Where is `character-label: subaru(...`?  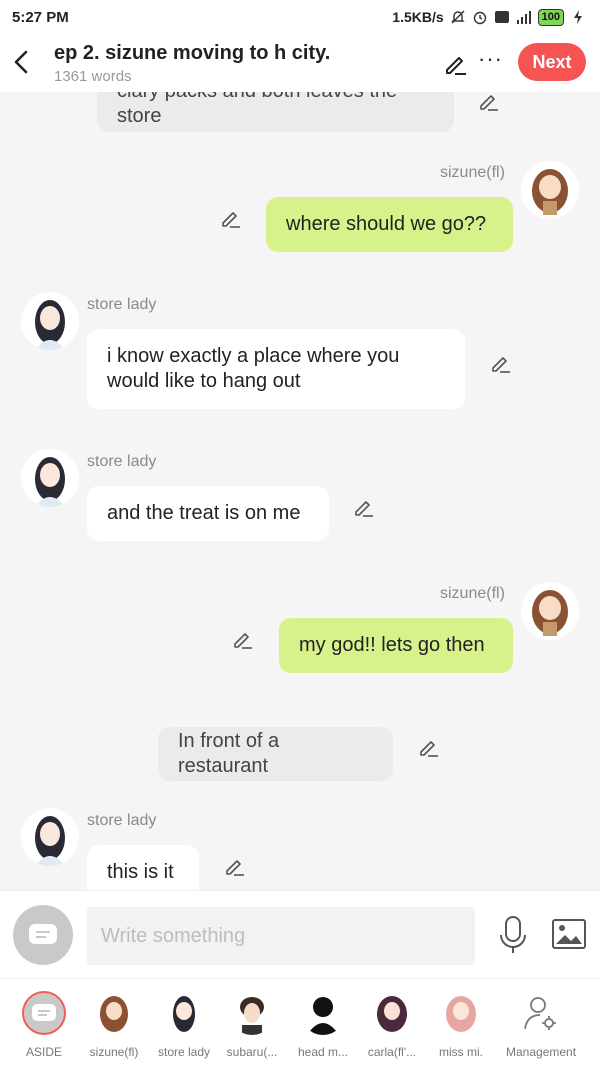
character-label: subaru(... is located at coordinates (252, 1052).